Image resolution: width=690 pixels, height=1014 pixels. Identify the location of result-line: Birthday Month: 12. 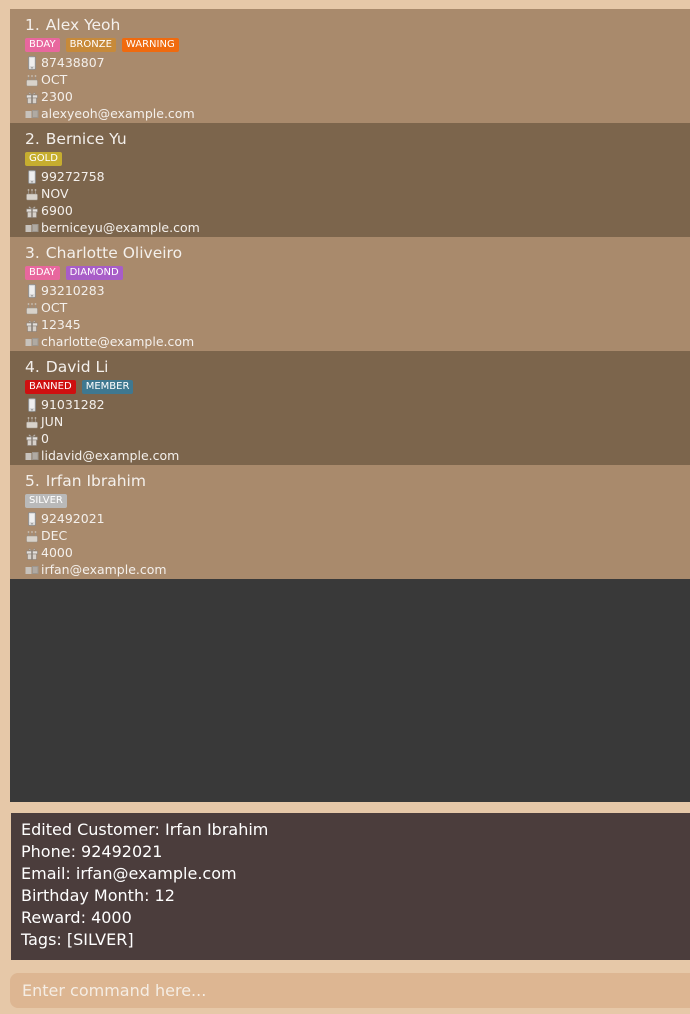
(98, 895).